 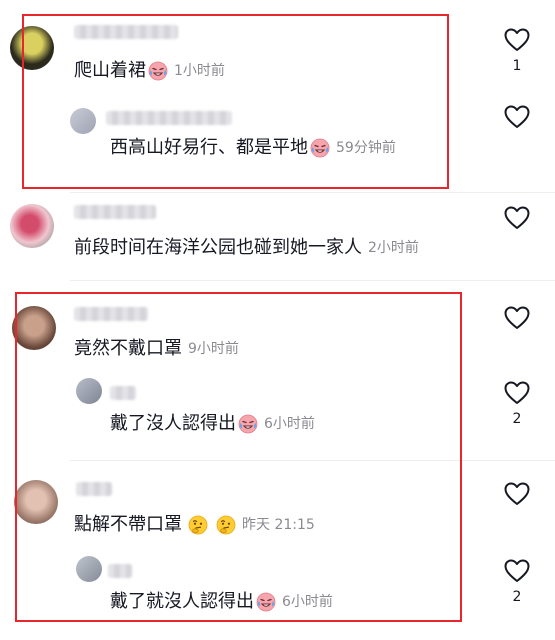 What do you see at coordinates (517, 66) in the screenshot?
I see `like-count: 1` at bounding box center [517, 66].